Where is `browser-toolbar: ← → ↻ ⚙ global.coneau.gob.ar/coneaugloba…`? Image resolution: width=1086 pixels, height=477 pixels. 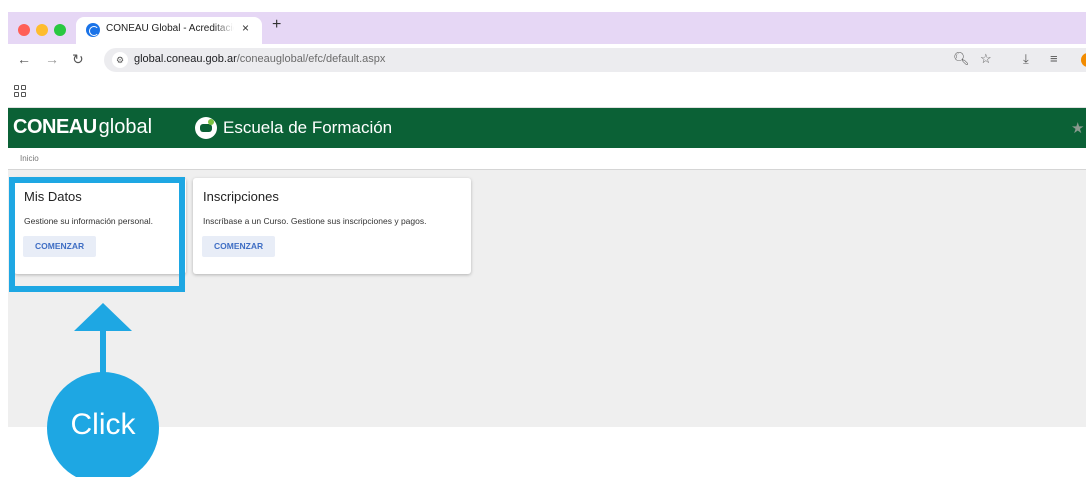
browser-toolbar: ← → ↻ ⚙ global.coneau.gob.ar/coneaugloba… is located at coordinates (547, 60).